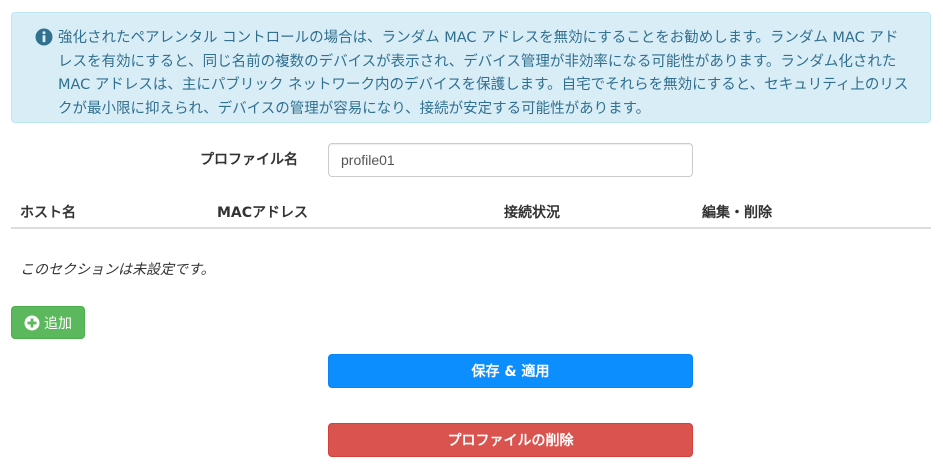 Image resolution: width=943 pixels, height=473 pixels. Describe the element at coordinates (737, 213) in the screenshot. I see `column-header-edit-delete: 編集・削除` at that location.